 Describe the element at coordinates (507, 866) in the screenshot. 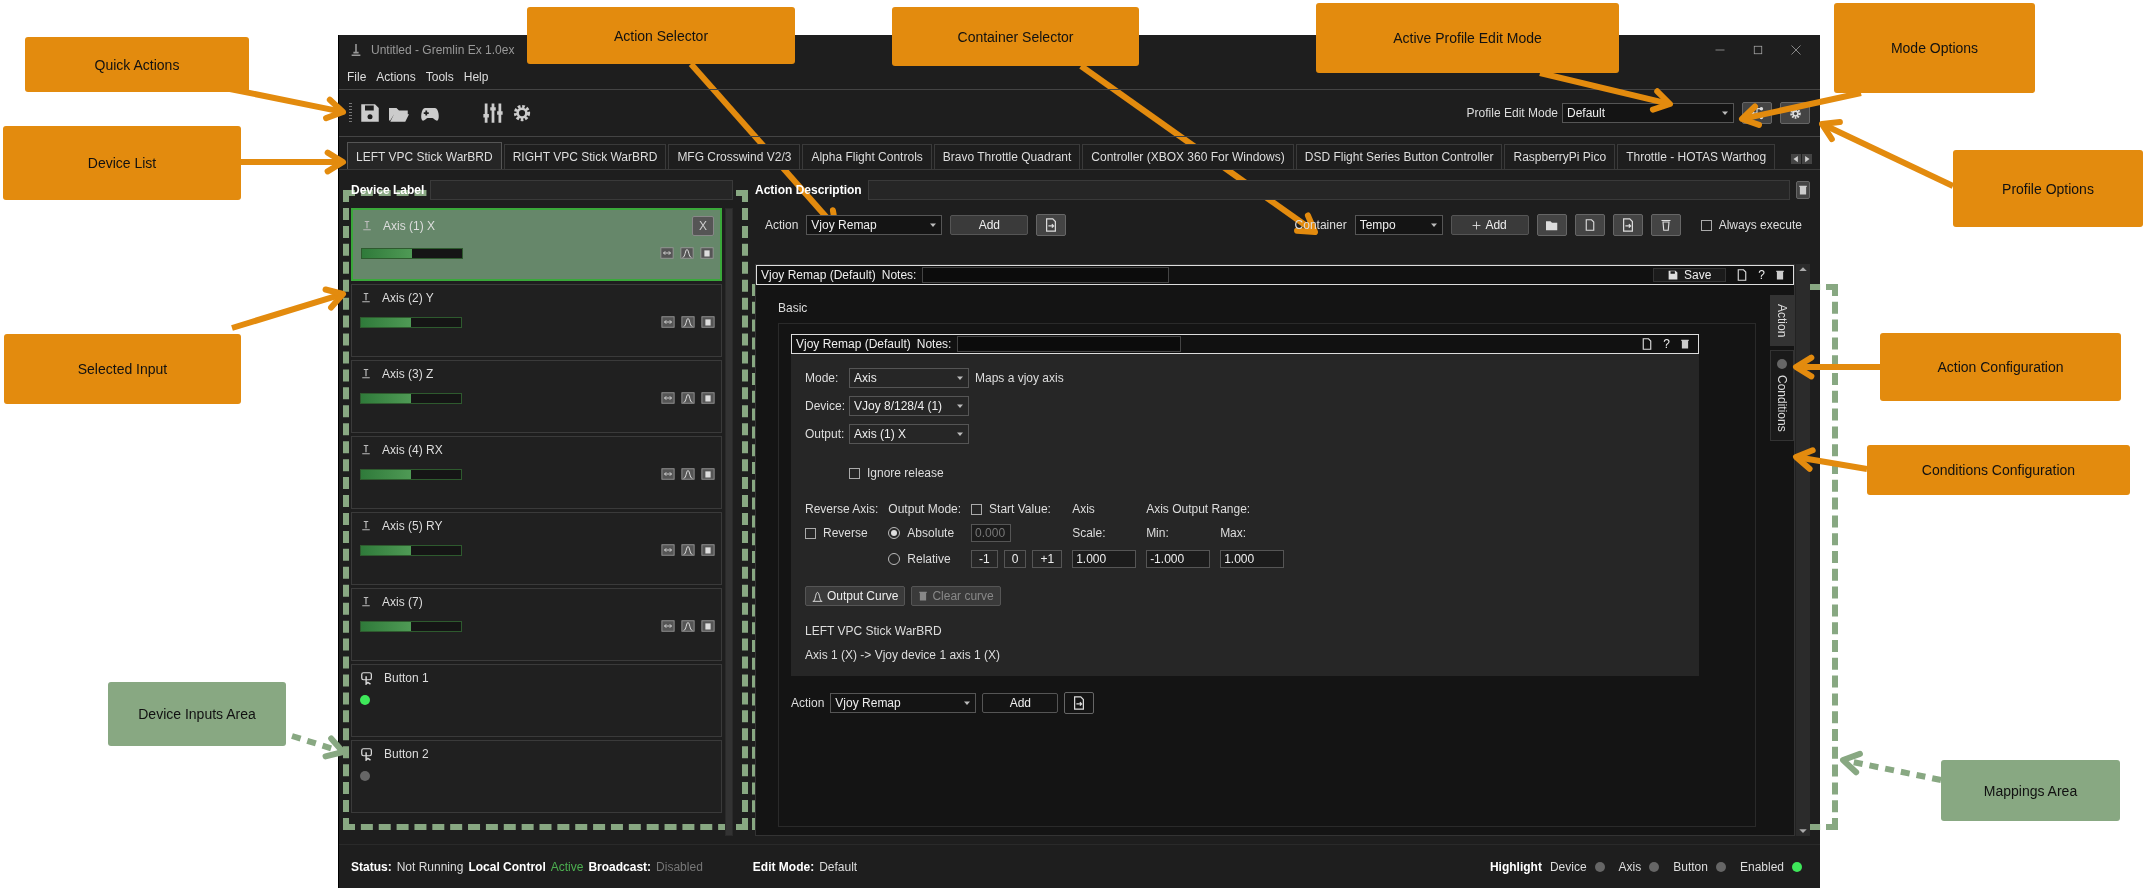

I see `status-label: Local Control` at that location.